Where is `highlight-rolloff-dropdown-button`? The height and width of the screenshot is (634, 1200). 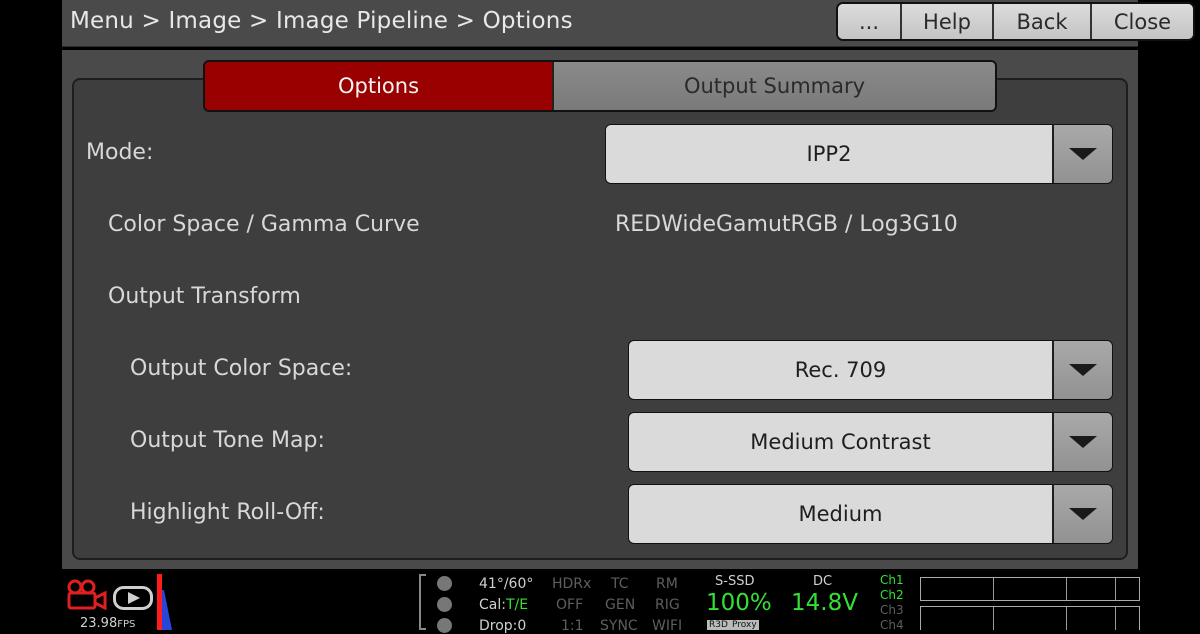
highlight-rolloff-dropdown-button is located at coordinates (1083, 514).